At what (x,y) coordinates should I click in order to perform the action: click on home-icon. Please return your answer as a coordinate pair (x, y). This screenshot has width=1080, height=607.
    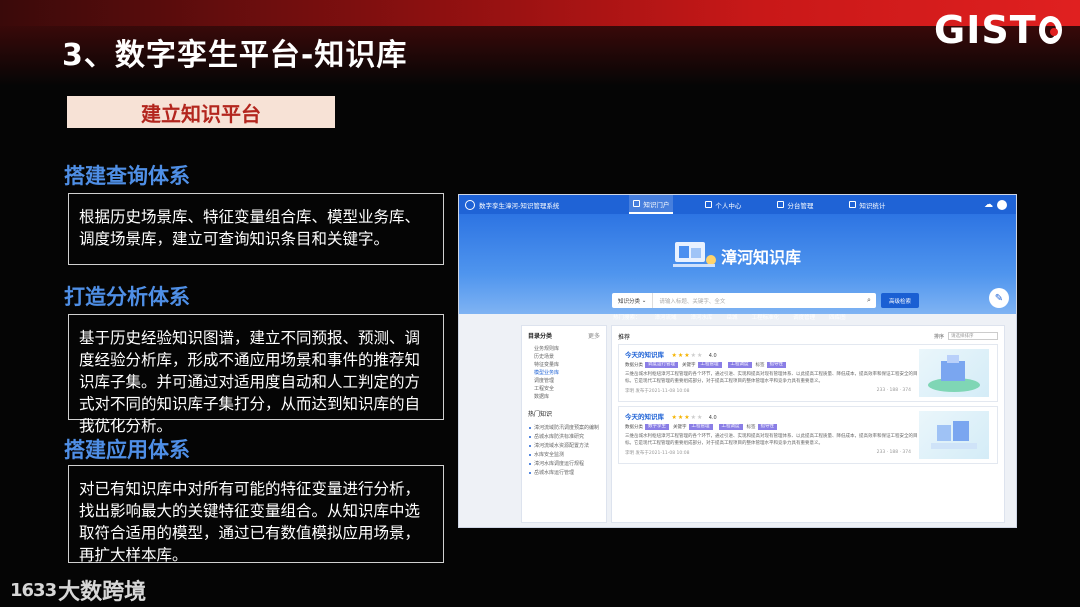
    Looking at the image, I should click on (637, 203).